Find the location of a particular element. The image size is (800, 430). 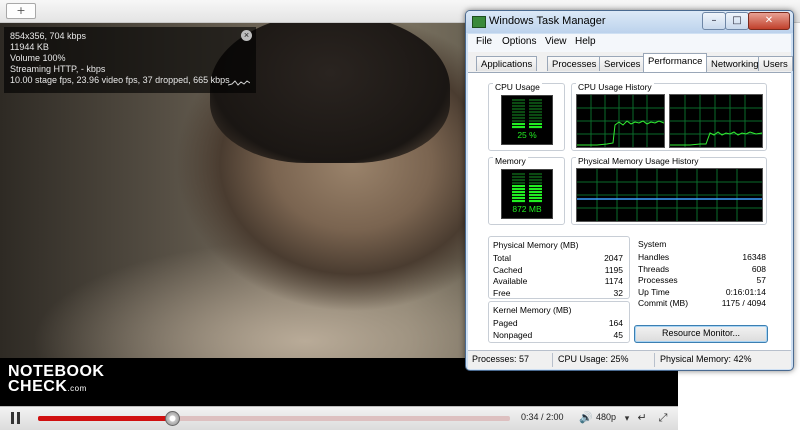

maximize-button: □ is located at coordinates (737, 21).